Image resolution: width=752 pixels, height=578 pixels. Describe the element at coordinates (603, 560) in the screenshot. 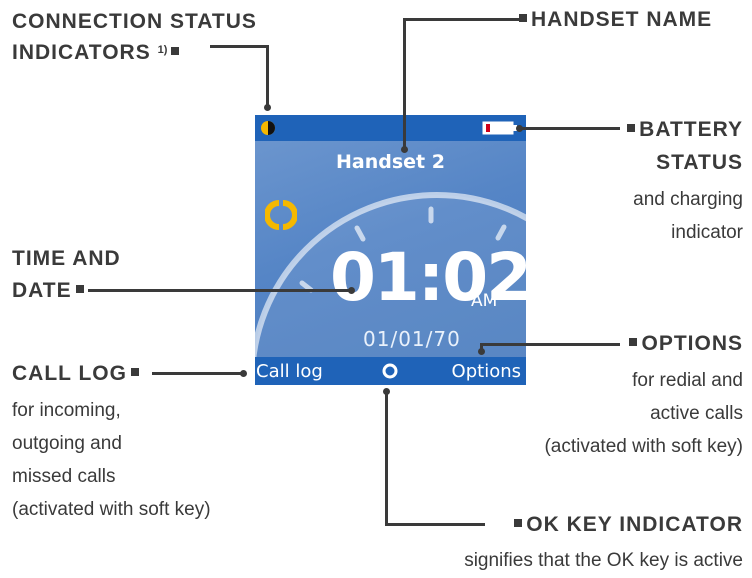

I see `ok-key-desc: signifies that the OK key is active` at that location.